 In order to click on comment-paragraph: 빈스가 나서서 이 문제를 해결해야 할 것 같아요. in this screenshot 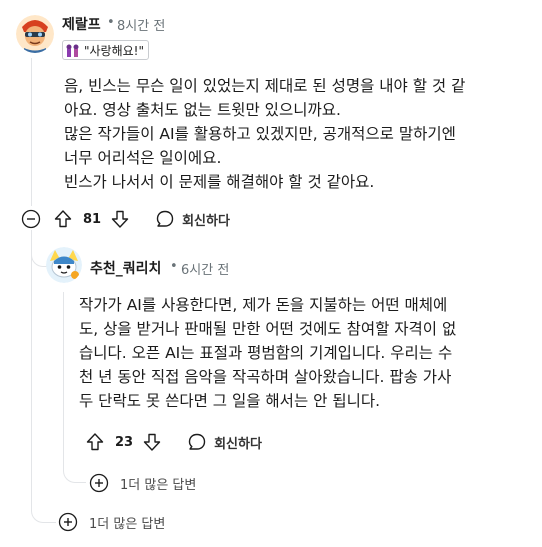, I will do `click(219, 182)`.